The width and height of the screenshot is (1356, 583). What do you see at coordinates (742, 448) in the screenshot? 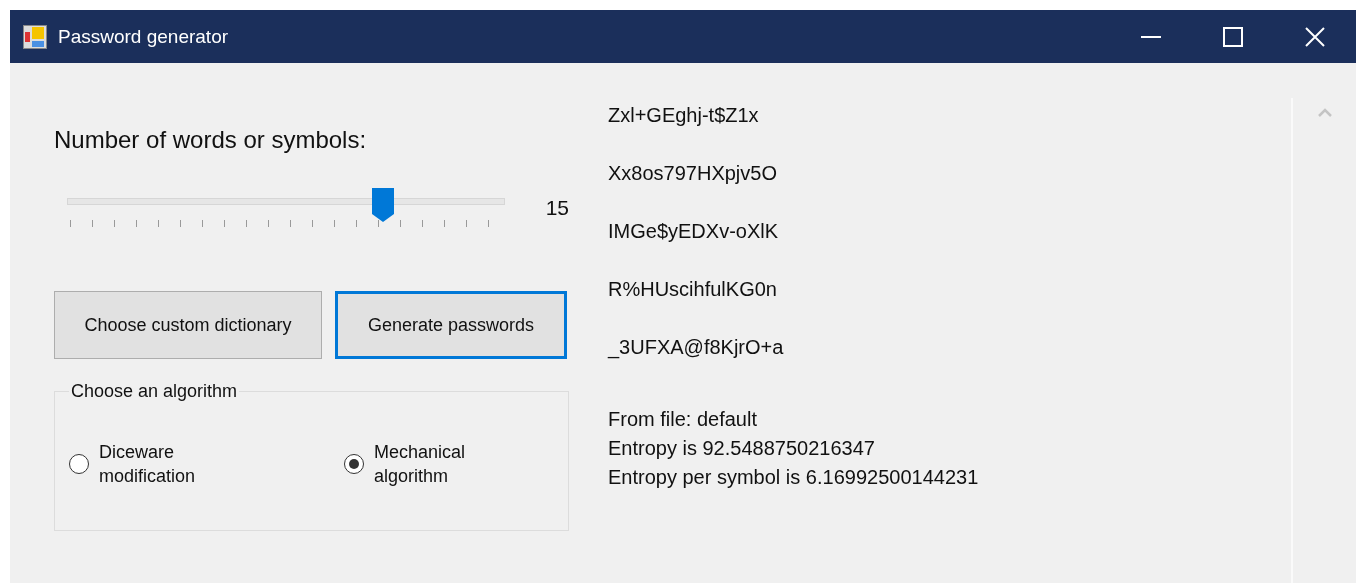
I see `info-text: Entropy is 92.5488750216347` at bounding box center [742, 448].